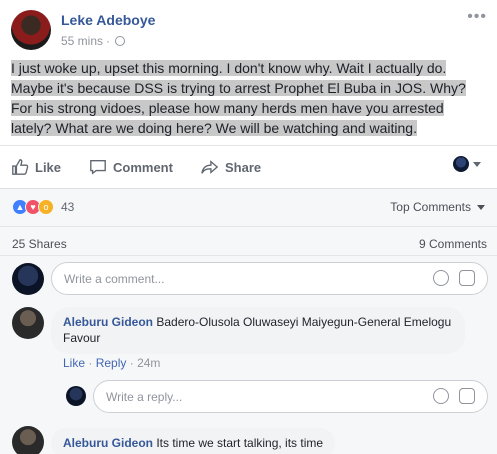  I want to click on comment-actions: Like · Reply · 24m, so click(112, 363).